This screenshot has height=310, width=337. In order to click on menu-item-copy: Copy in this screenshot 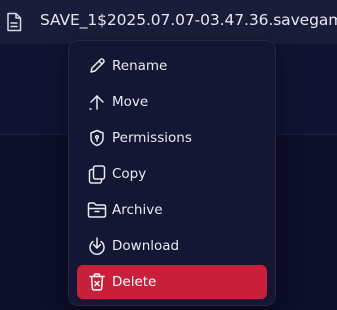, I will do `click(172, 174)`.